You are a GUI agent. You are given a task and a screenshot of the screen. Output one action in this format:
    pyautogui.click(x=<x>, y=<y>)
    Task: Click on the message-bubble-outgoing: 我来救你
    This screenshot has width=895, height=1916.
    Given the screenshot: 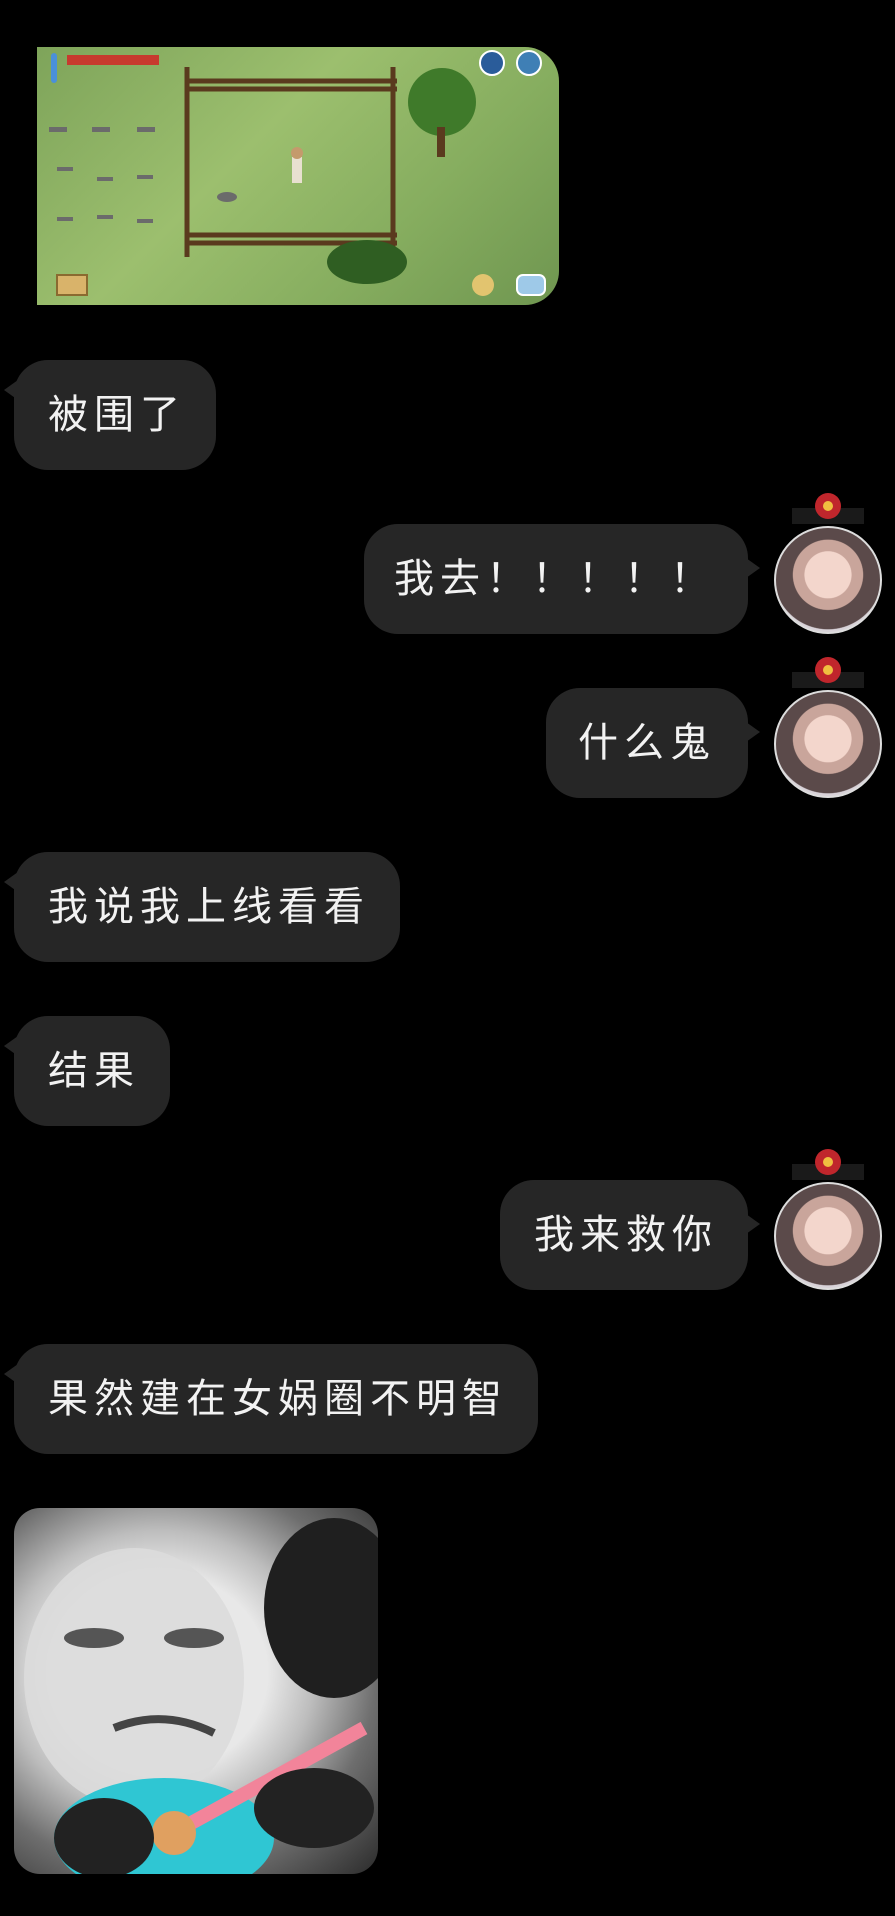 What is the action you would take?
    pyautogui.click(x=630, y=1235)
    